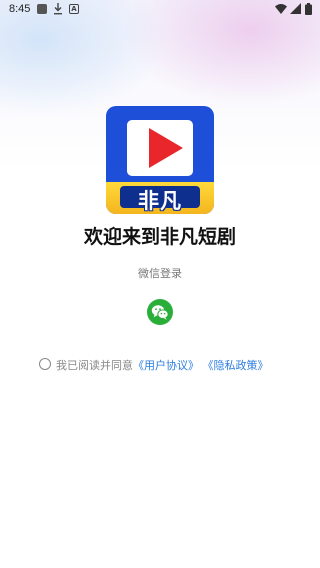 This screenshot has width=320, height=568. Describe the element at coordinates (42, 9) in the screenshot. I see `notification-square-icon` at that location.